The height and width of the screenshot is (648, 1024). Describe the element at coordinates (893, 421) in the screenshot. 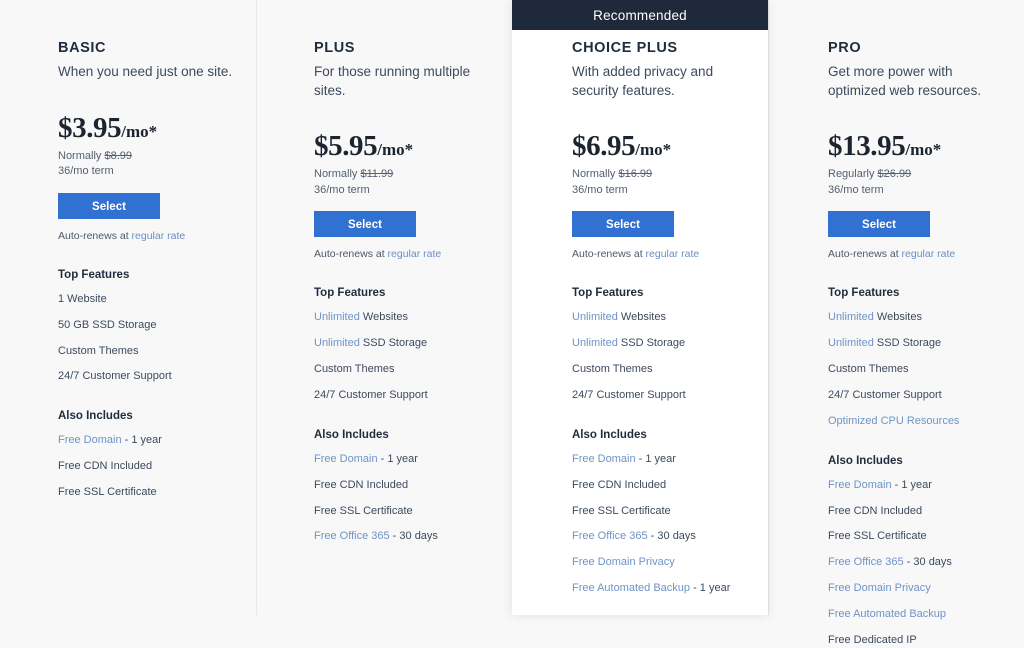

I see `feature-link: Optimized CPU Resources` at that location.